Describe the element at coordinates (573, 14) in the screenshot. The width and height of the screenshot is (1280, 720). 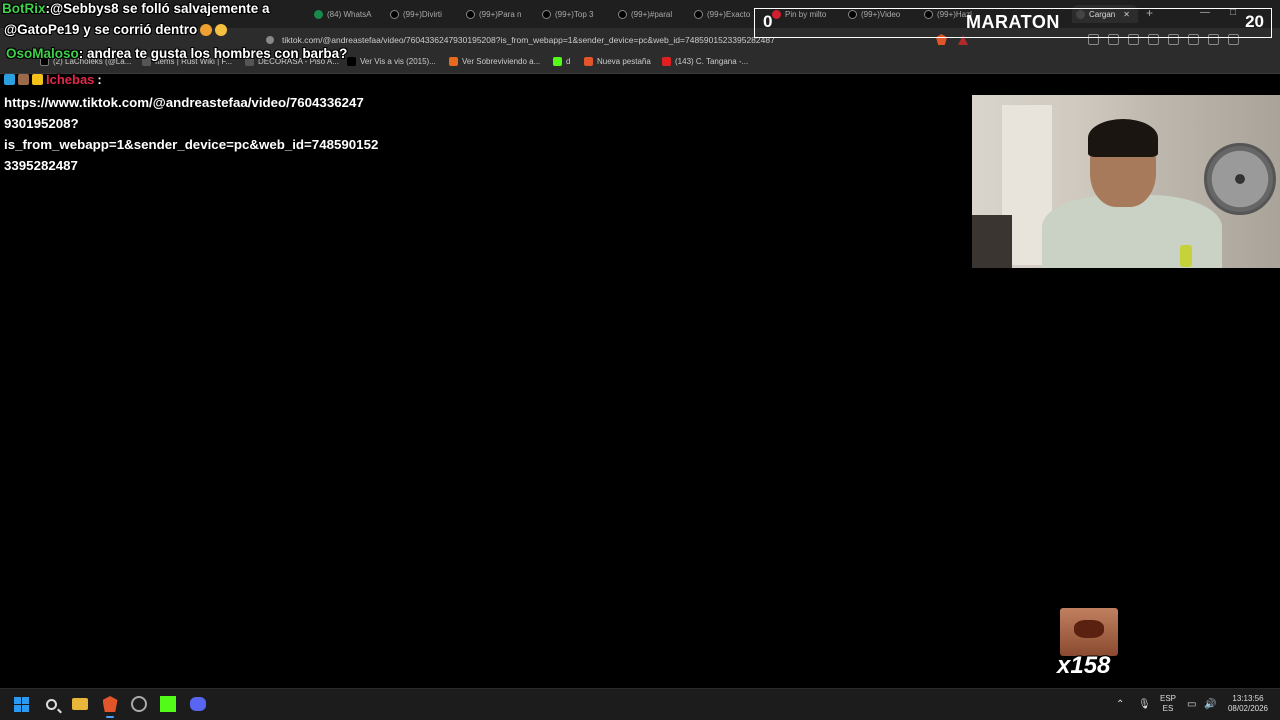
I see `tab-tiktok-3: (99+)Top 3` at that location.